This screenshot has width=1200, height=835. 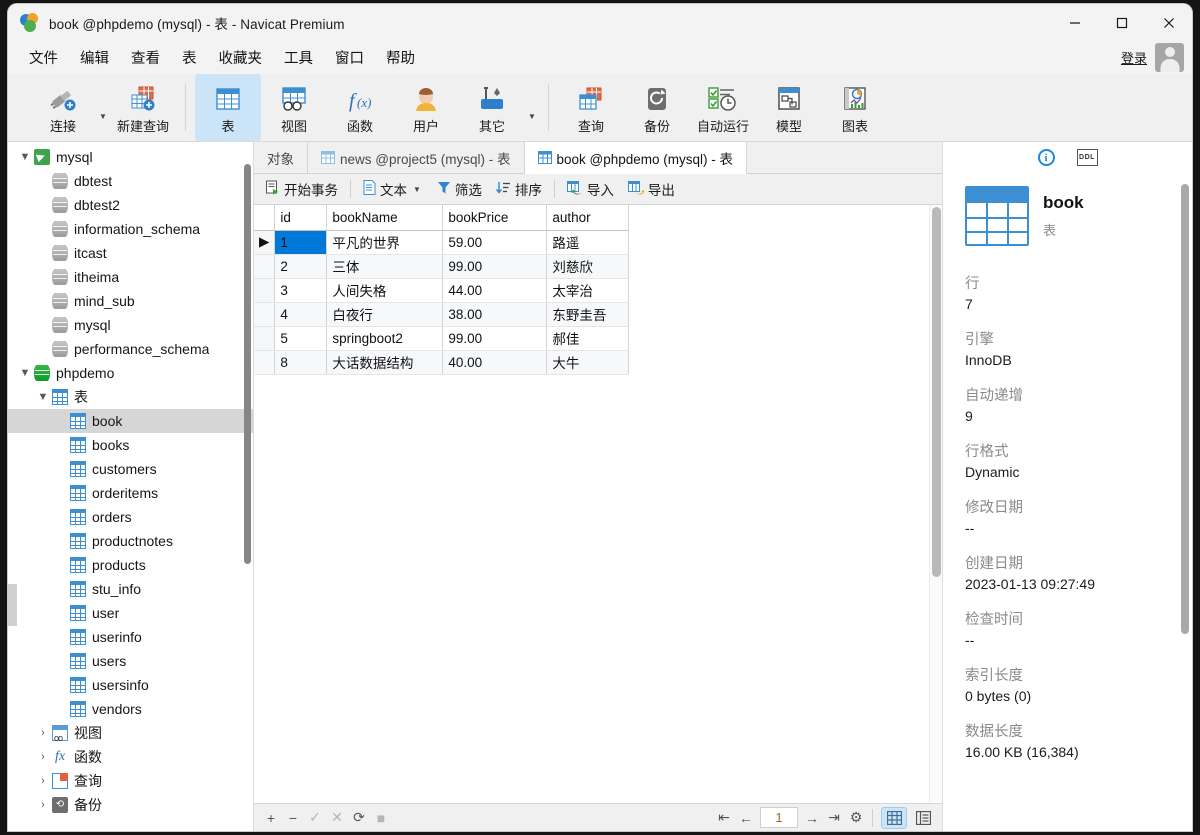 I want to click on tree-node-performance_schema: performance_schema, so click(x=130, y=349).